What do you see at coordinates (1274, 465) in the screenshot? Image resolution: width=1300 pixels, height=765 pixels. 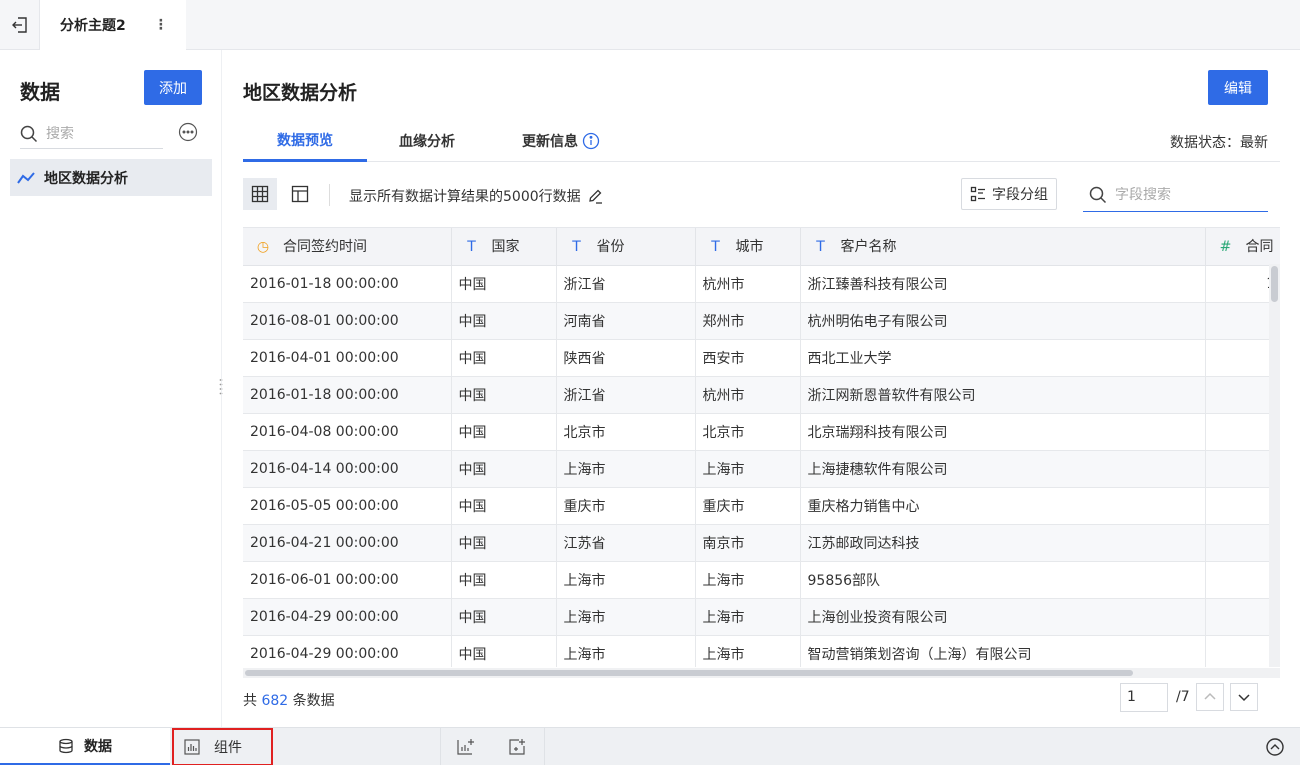 I see `vertical-scroll-track` at bounding box center [1274, 465].